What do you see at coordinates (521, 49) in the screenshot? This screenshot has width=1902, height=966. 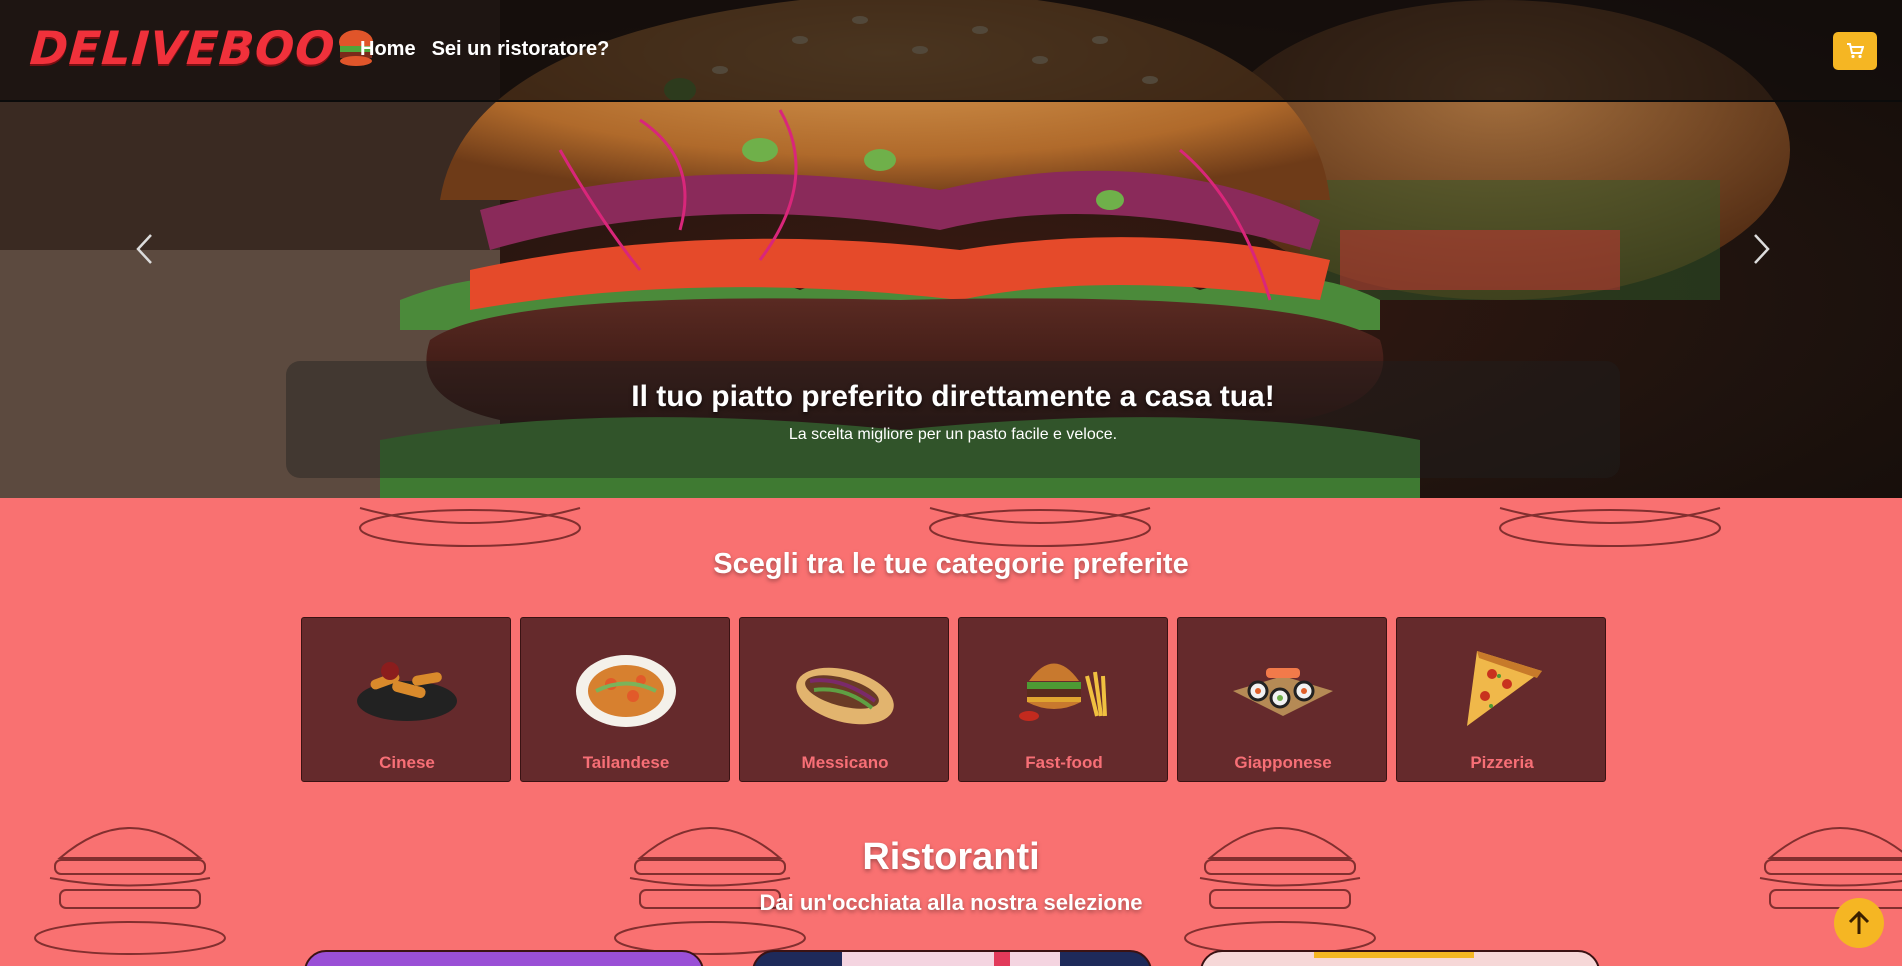 I see `nav-link-restaurateur: Sei un ristoratore?` at bounding box center [521, 49].